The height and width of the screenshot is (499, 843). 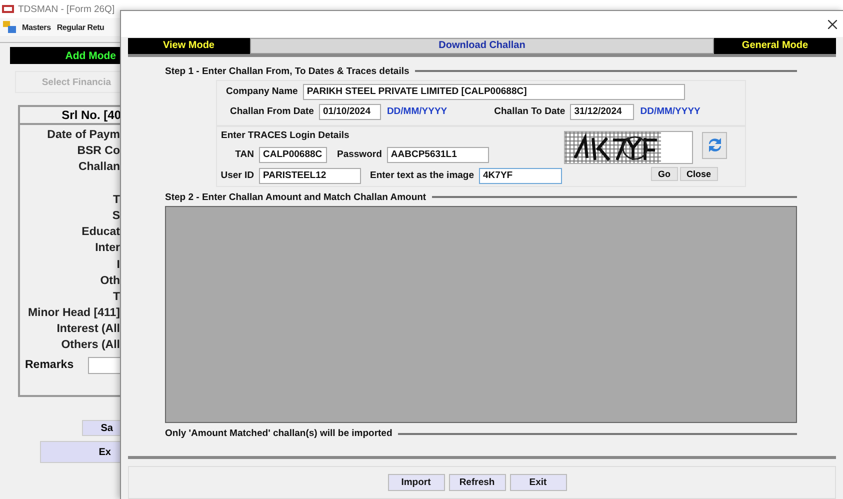 I want to click on field-label: Enter text as the image, so click(x=422, y=176).